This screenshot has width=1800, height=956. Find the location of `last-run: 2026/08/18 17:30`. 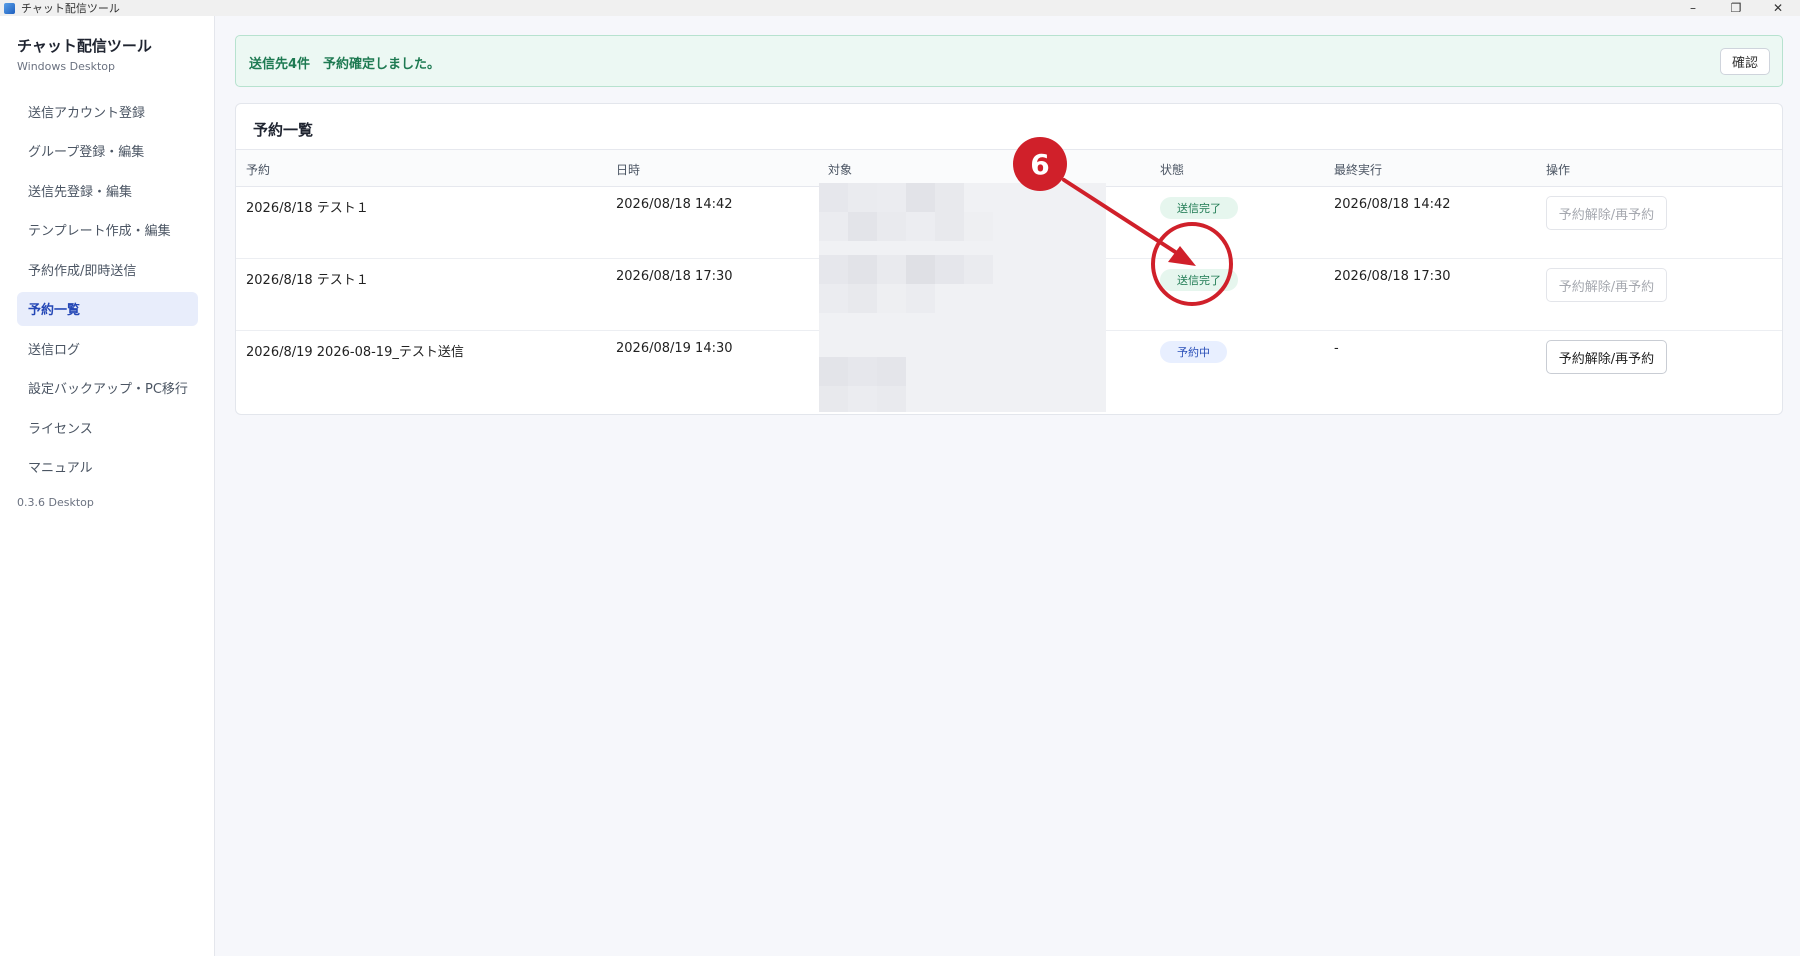

last-run: 2026/08/18 17:30 is located at coordinates (1392, 276).